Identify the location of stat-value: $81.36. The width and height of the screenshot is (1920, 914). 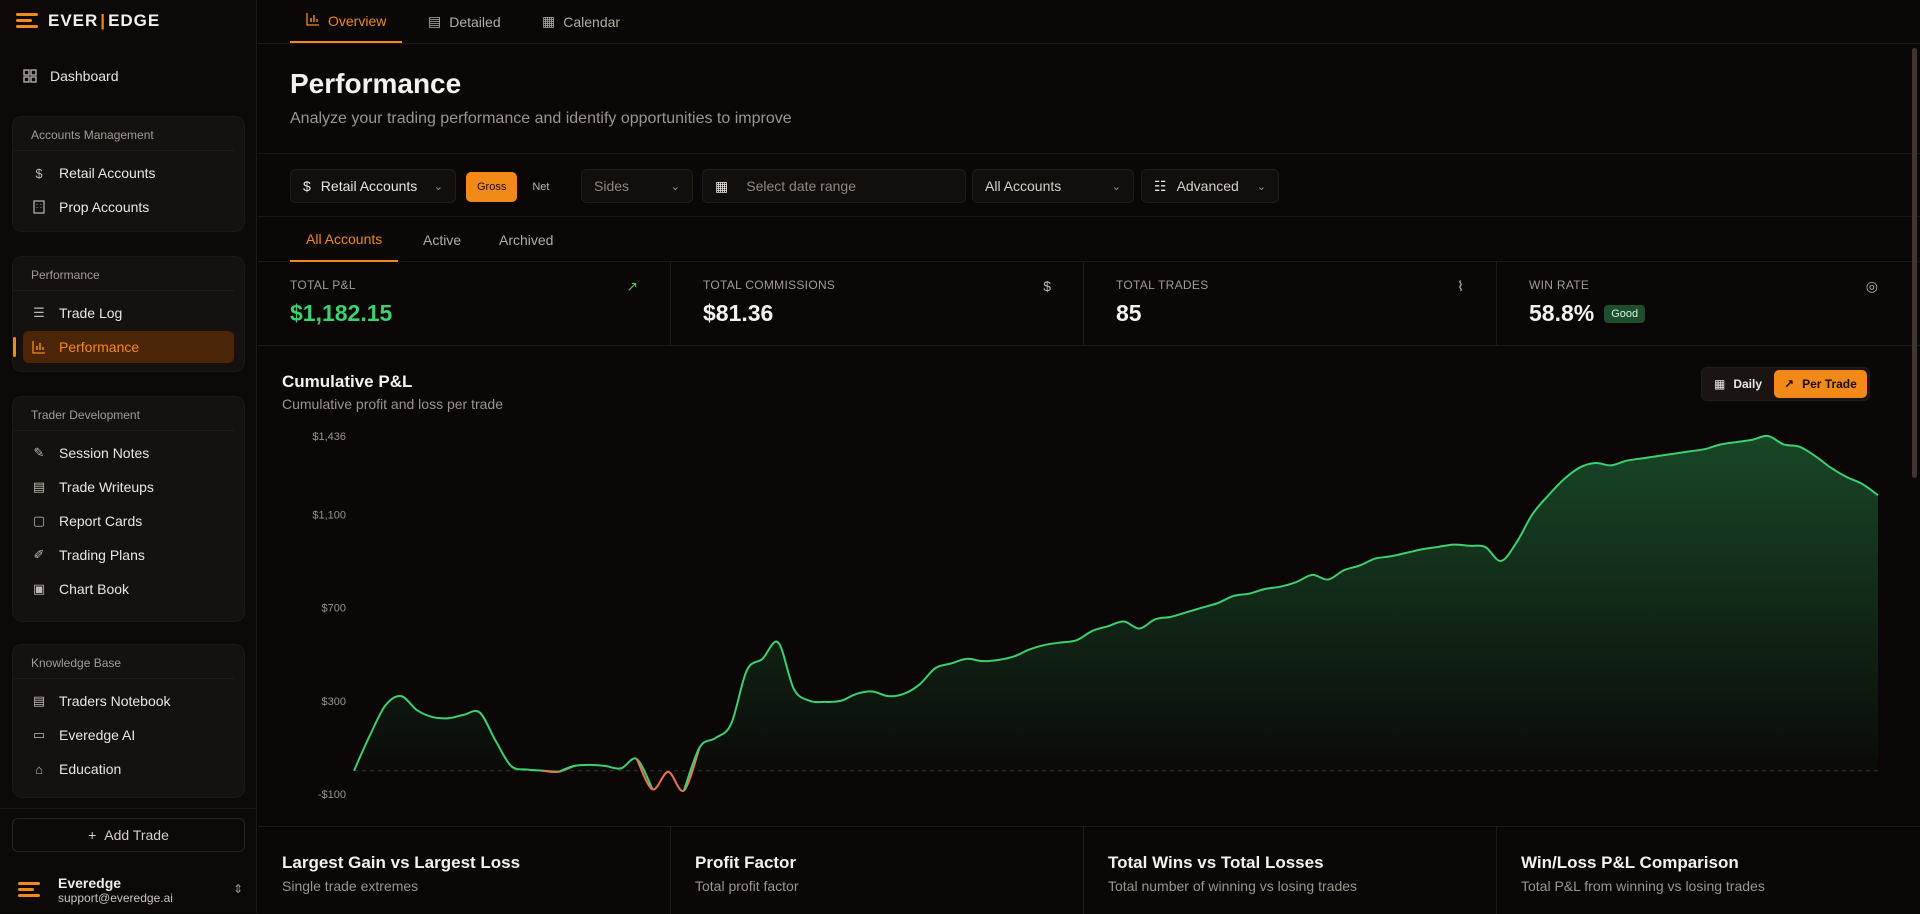
(738, 313).